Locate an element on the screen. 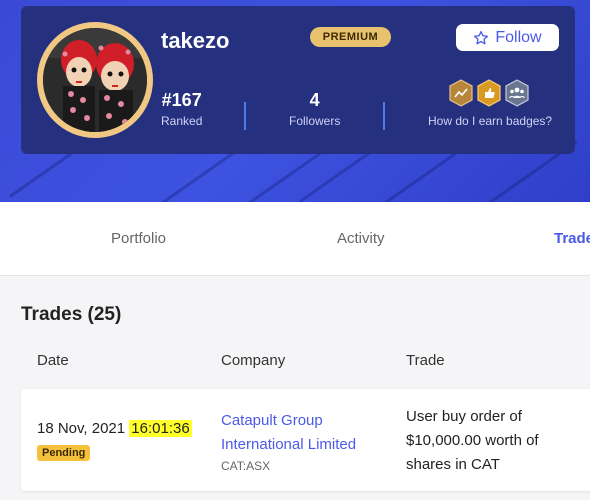 This screenshot has height=500, width=590. column-header-trade: Trade is located at coordinates (425, 360).